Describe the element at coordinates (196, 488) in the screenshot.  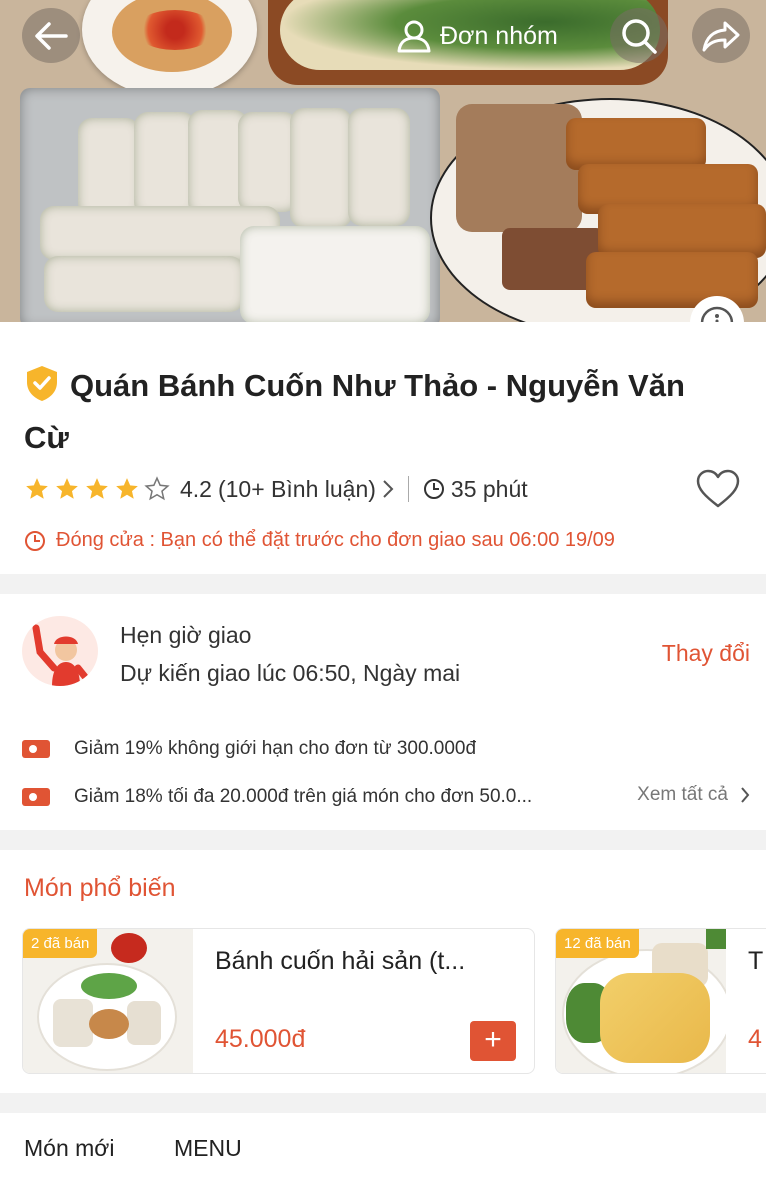
I see `rating-value: 4.2` at that location.